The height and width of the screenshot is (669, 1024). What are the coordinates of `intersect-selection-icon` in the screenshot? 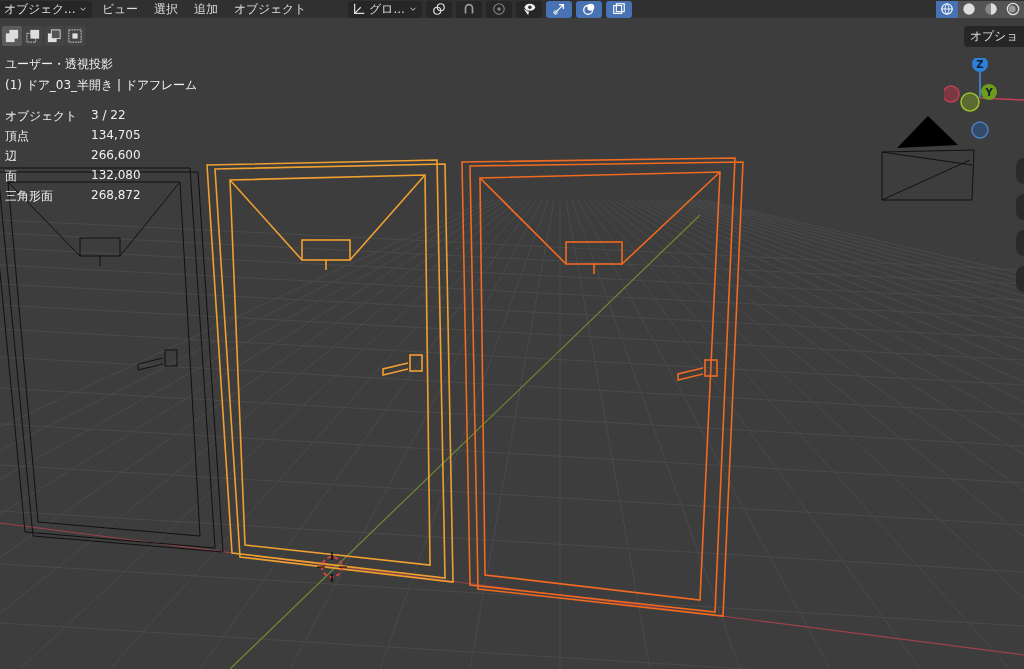 It's located at (75, 36).